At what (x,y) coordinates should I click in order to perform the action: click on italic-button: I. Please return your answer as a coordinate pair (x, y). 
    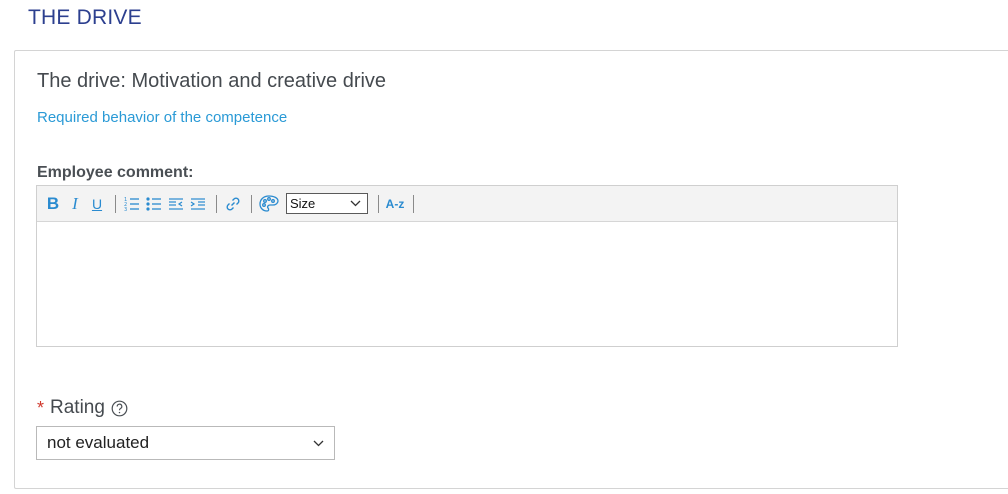
    Looking at the image, I should click on (75, 204).